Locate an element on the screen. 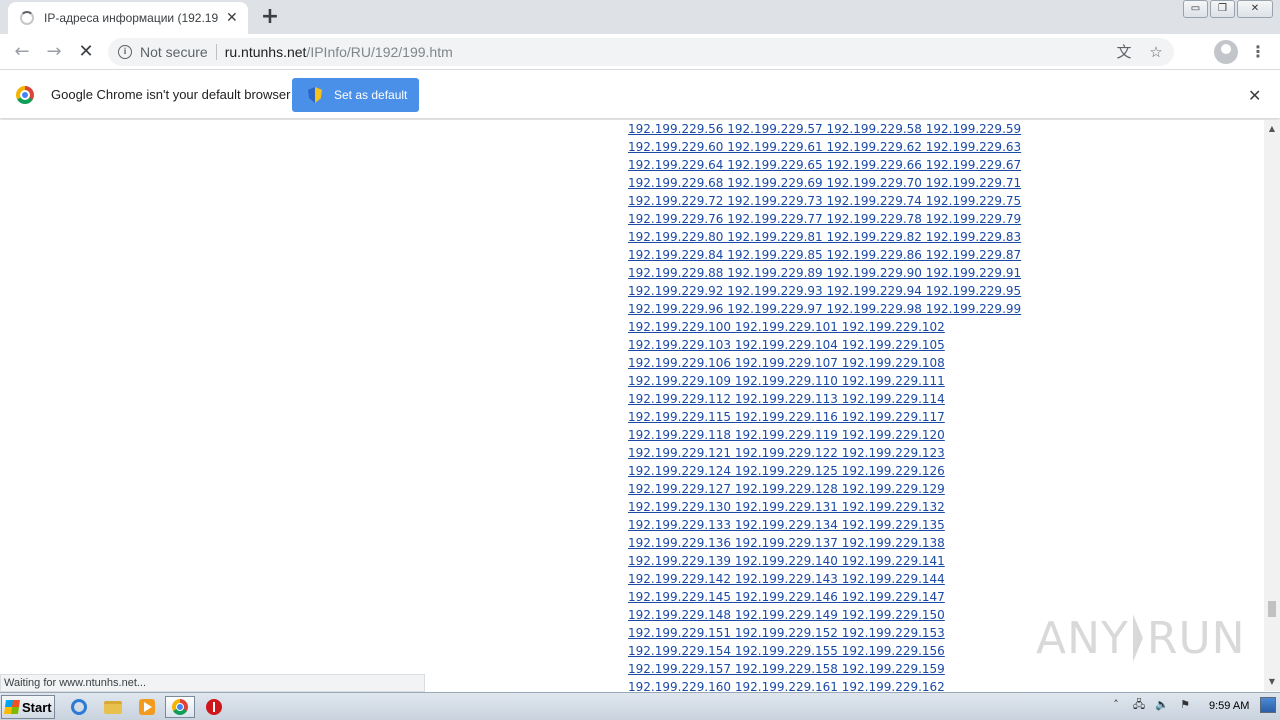  minimize-button: ▭ is located at coordinates (1195, 9).